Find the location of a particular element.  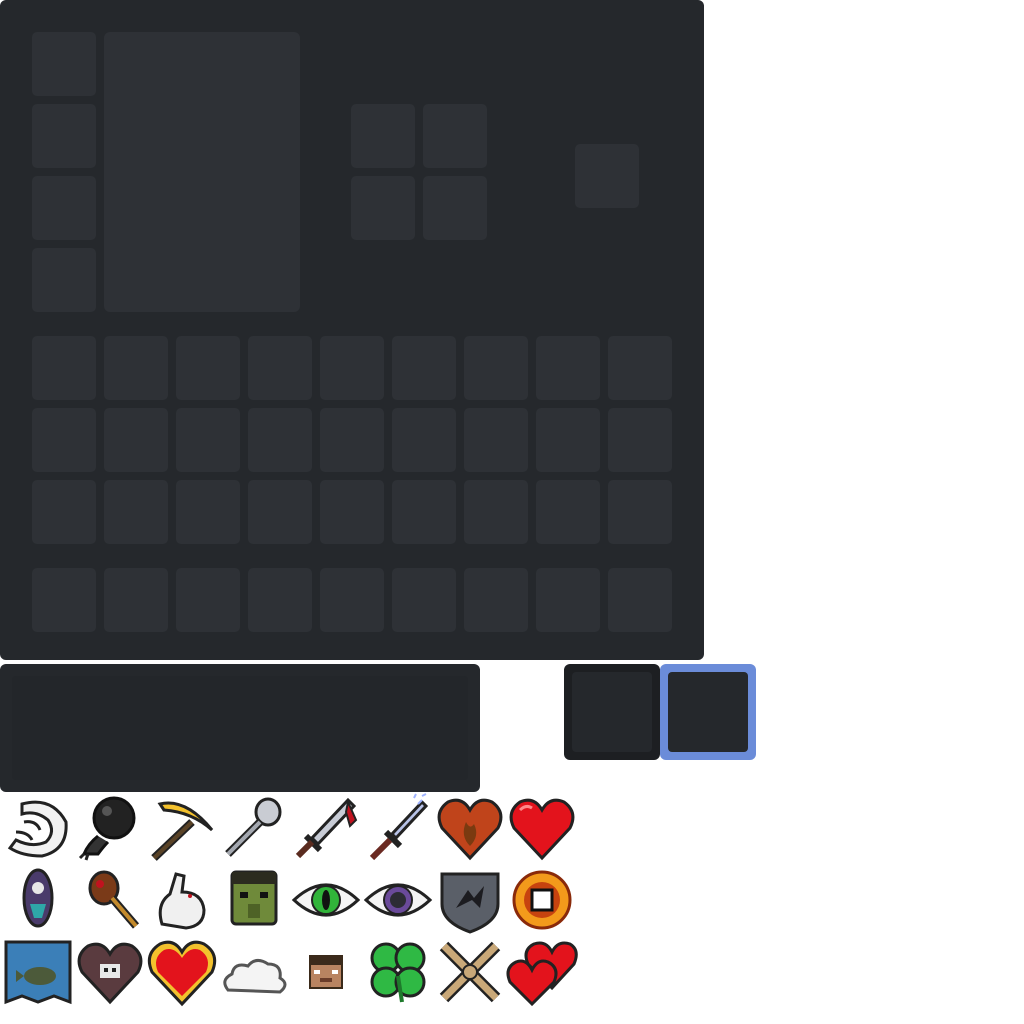

bomb-ball-icon is located at coordinates (110, 828).